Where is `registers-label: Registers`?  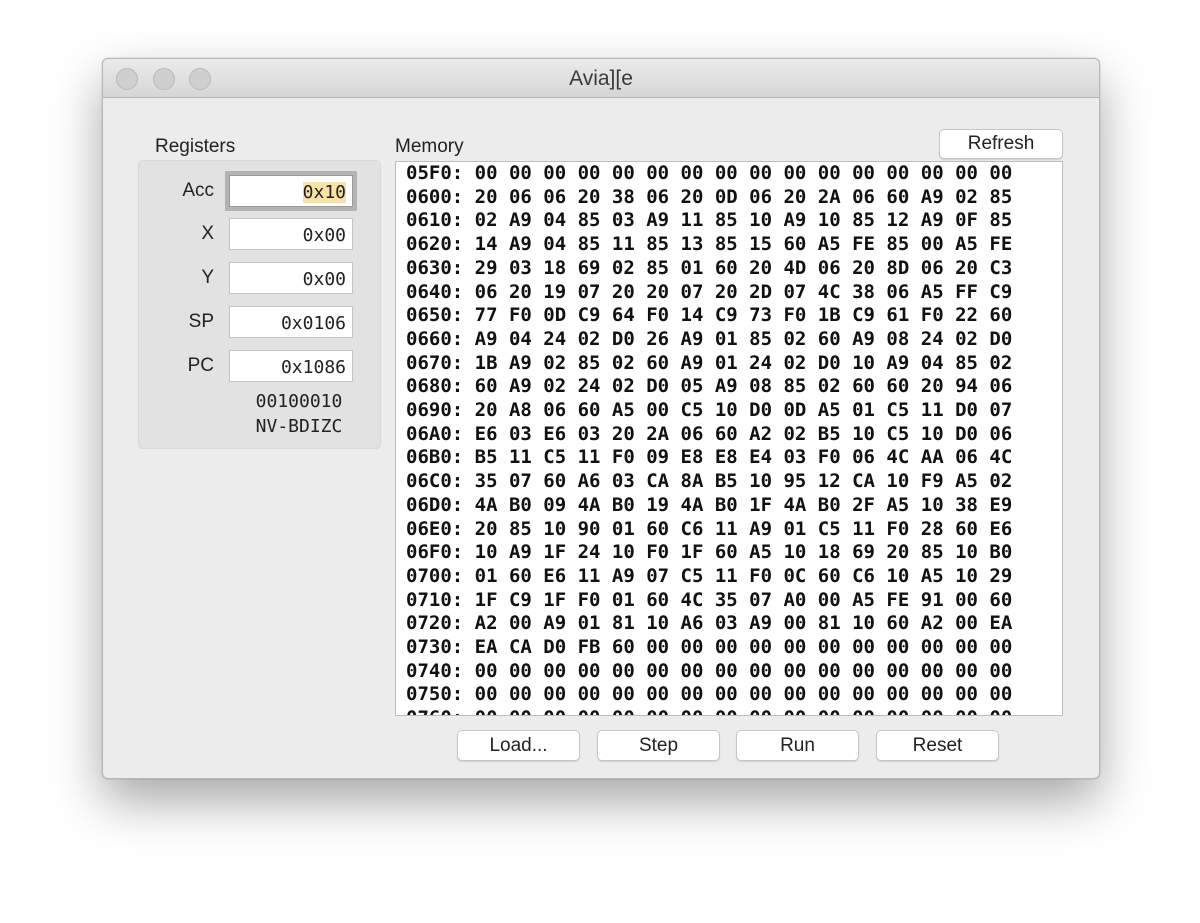
registers-label: Registers is located at coordinates (195, 146).